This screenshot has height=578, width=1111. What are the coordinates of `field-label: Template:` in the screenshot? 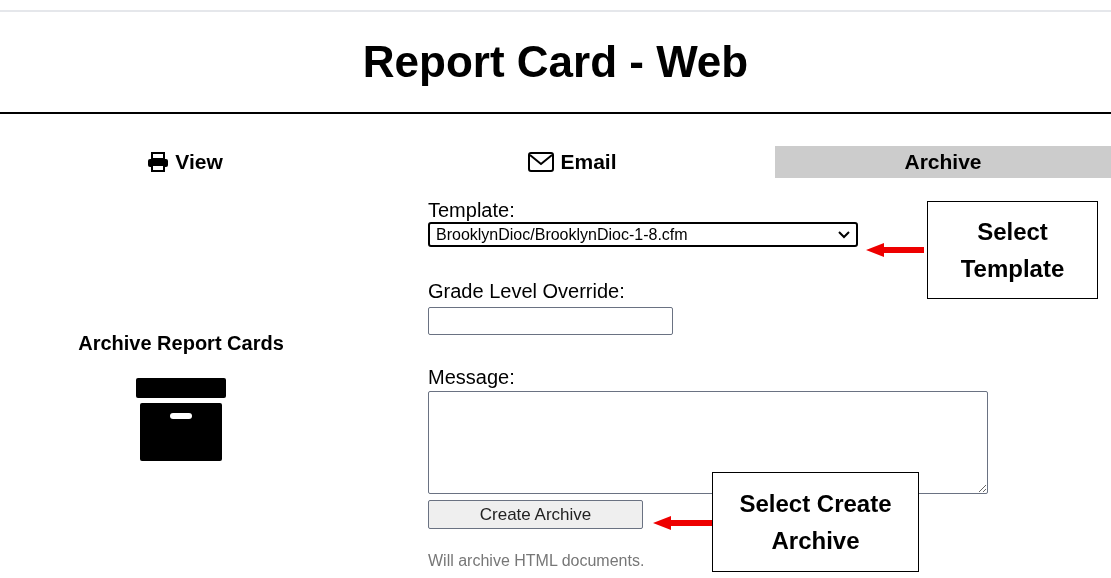 It's located at (471, 210).